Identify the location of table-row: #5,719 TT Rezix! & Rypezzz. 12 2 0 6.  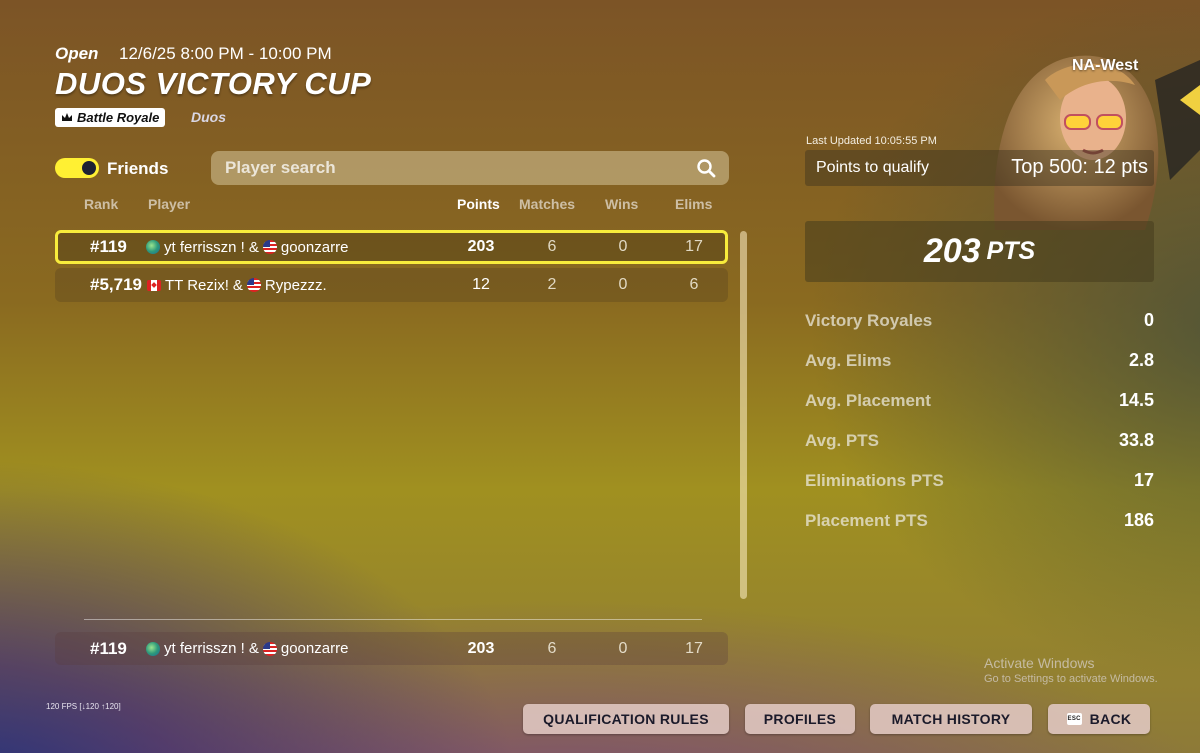
(391, 285).